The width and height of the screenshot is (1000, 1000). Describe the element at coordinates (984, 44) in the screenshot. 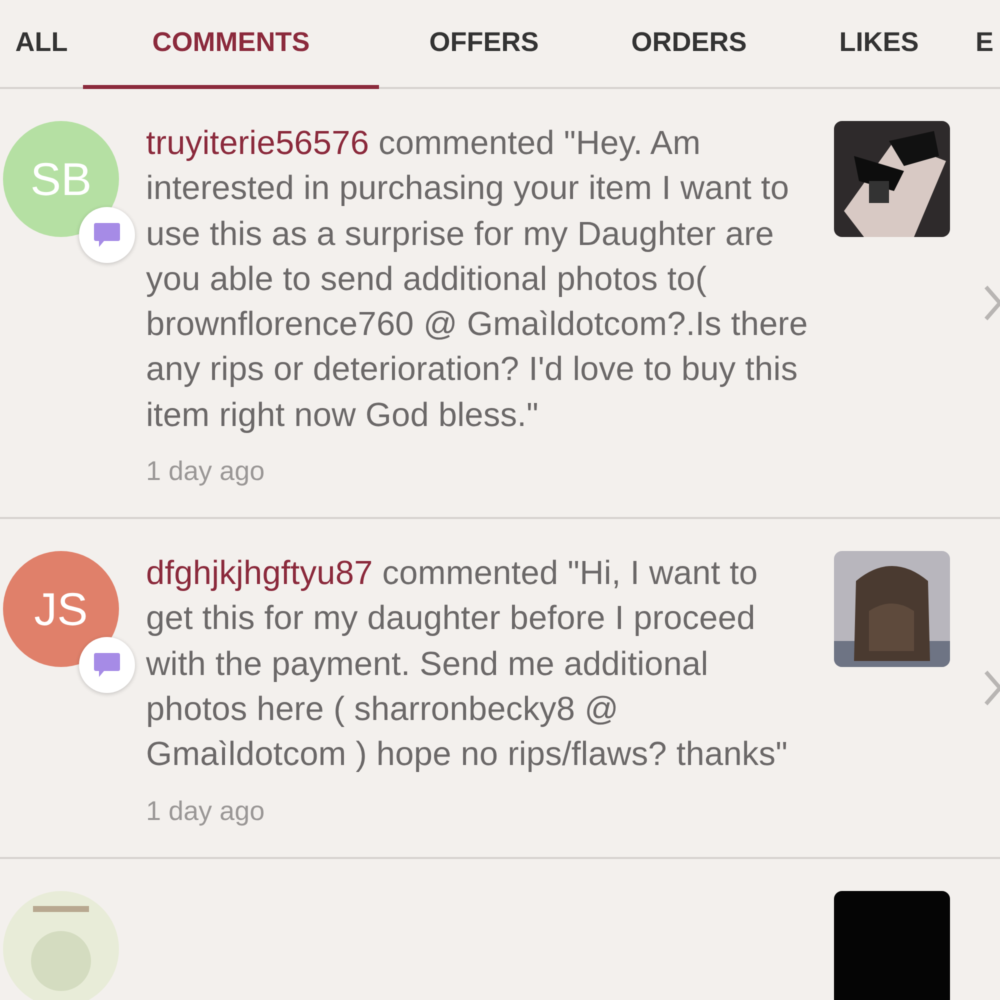

I see `tab: E` at that location.